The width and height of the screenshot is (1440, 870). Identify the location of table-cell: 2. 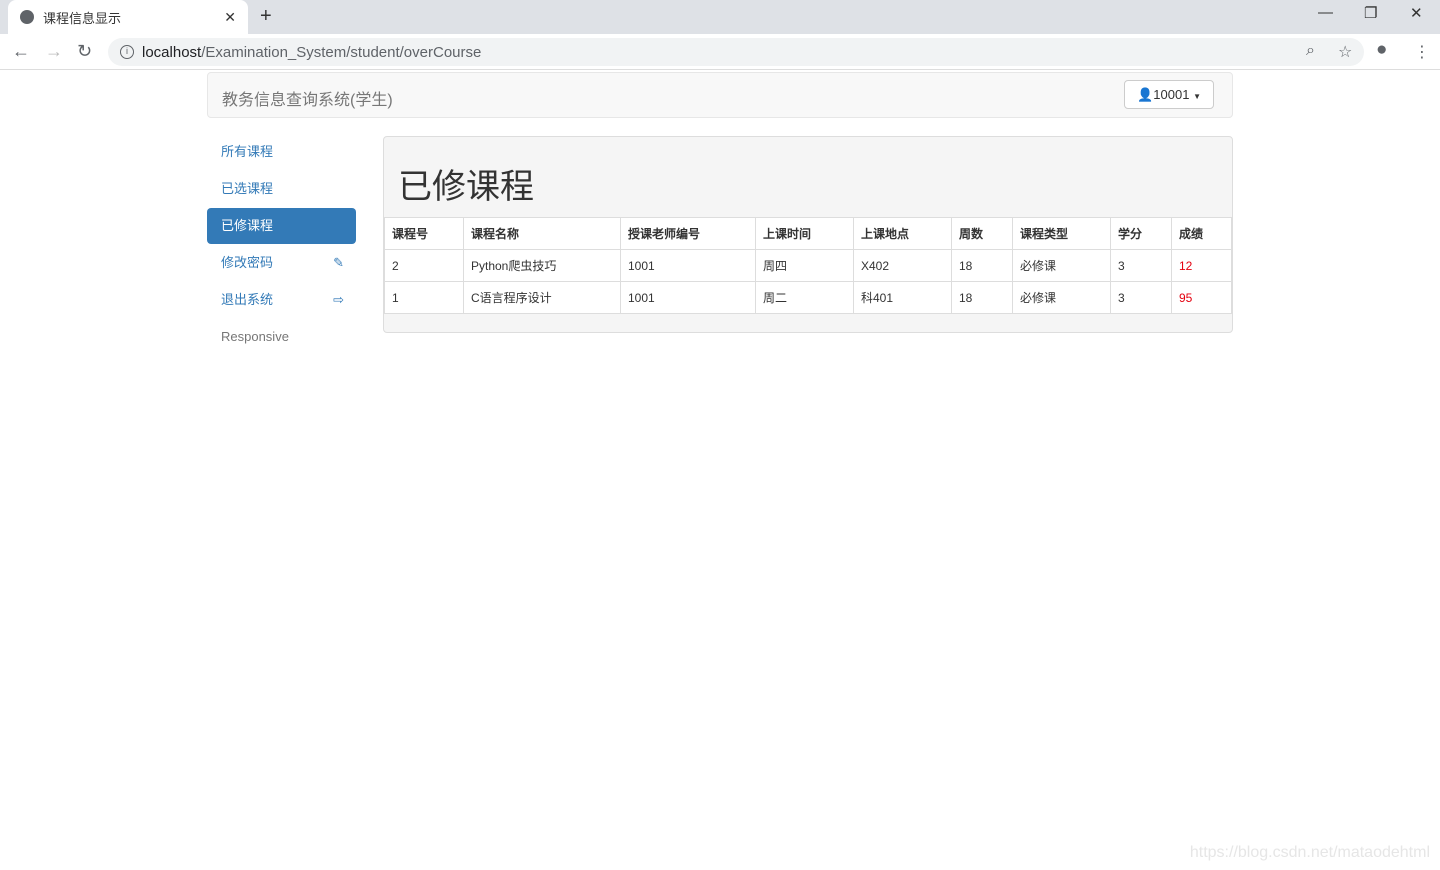
(424, 265).